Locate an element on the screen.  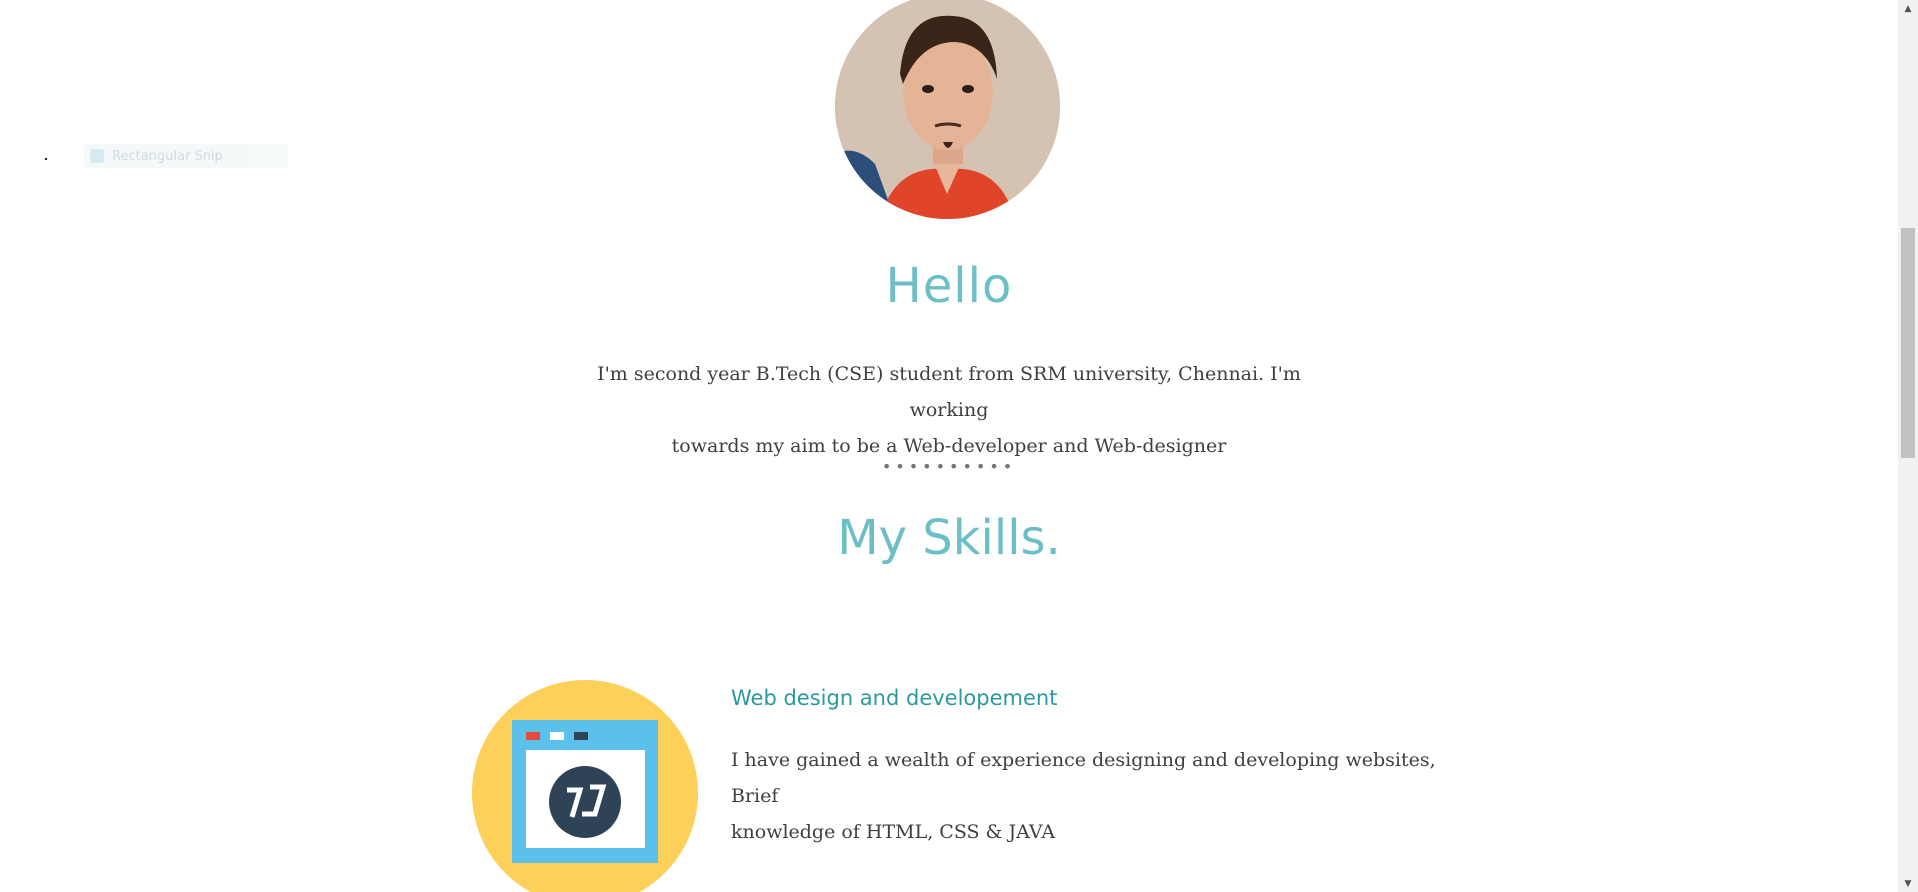
scroll-up-arrow-icon: ▲ is located at coordinates (1908, 8).